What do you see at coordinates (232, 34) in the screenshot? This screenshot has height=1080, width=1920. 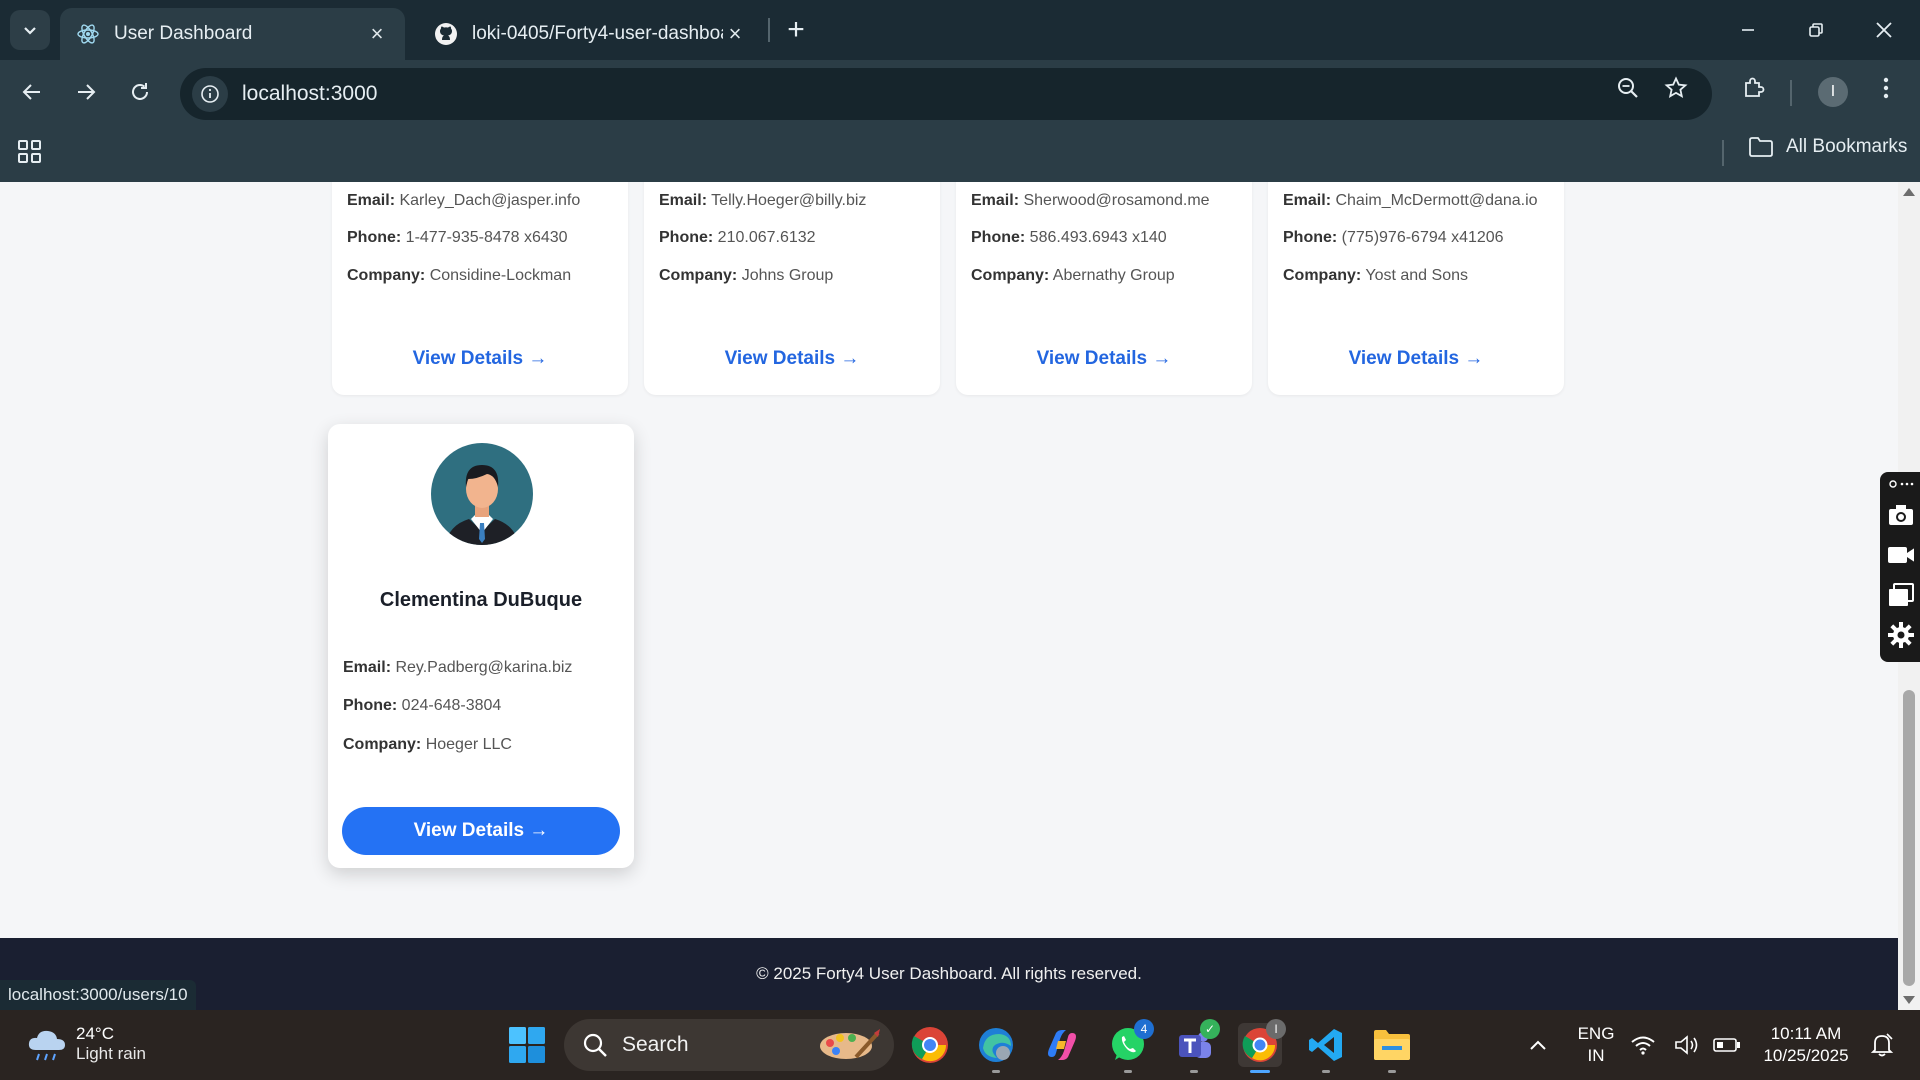 I see `tab-user-dashboard: User Dashboard ×` at bounding box center [232, 34].